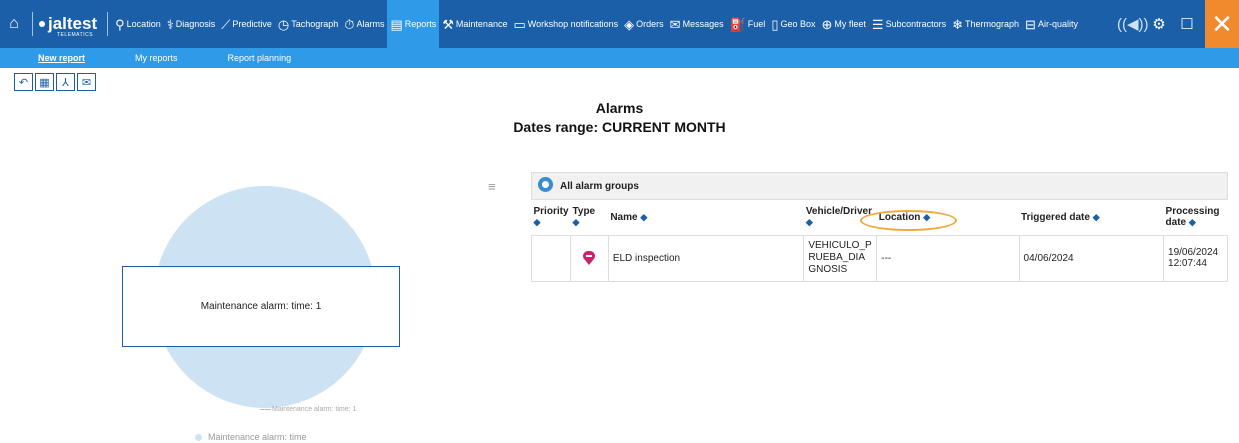  Describe the element at coordinates (257, 437) in the screenshot. I see `legend-label: Maintenance alarm: time` at that location.